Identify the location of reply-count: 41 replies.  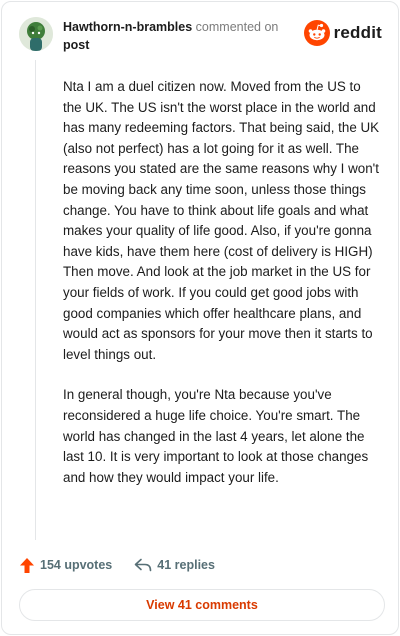
(186, 565).